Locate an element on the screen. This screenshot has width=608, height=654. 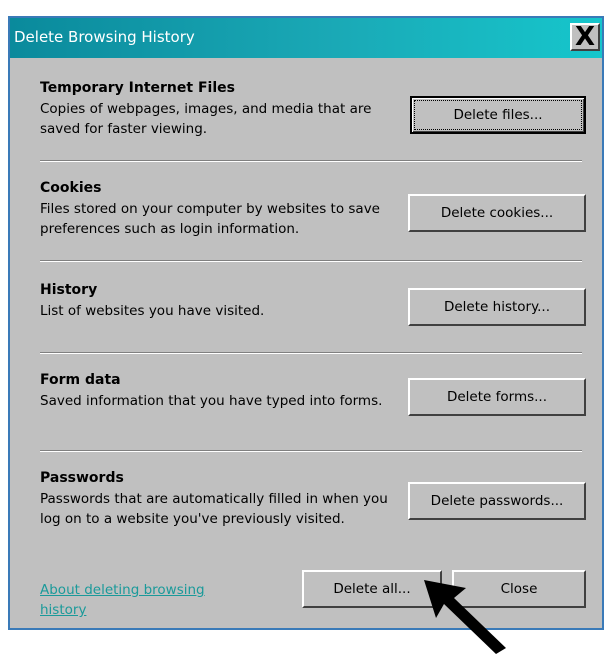
close-icon: X is located at coordinates (585, 37).